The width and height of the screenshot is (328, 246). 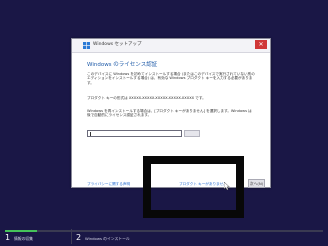 I want to click on step-2-label: Windows のインストール, so click(x=107, y=238).